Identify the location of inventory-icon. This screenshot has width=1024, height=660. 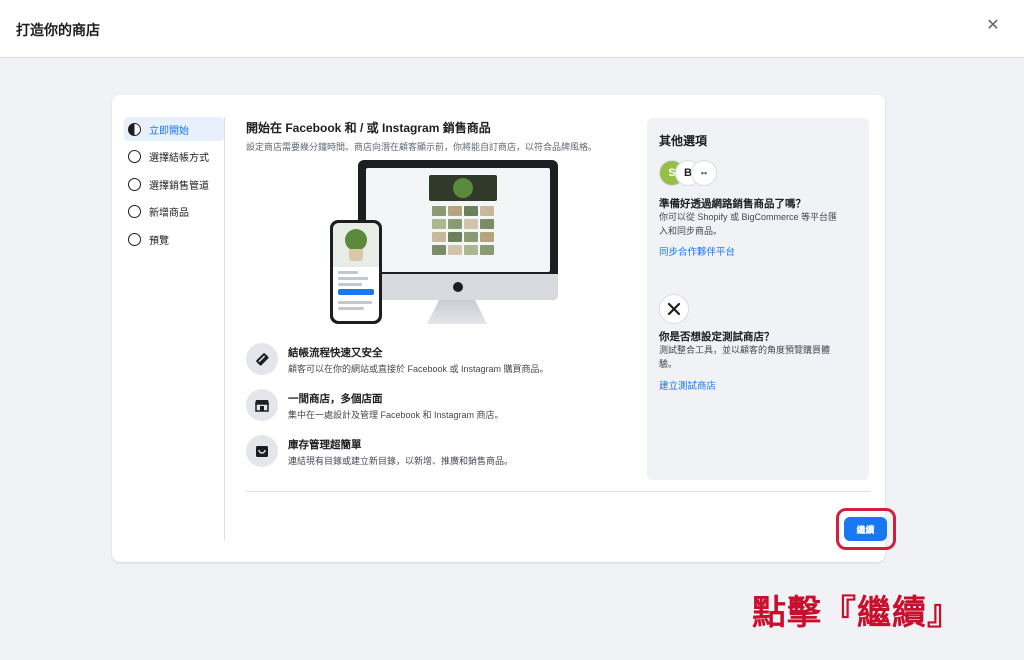
(262, 451).